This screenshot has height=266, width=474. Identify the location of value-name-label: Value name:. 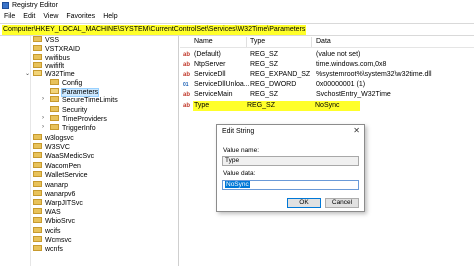
(241, 150).